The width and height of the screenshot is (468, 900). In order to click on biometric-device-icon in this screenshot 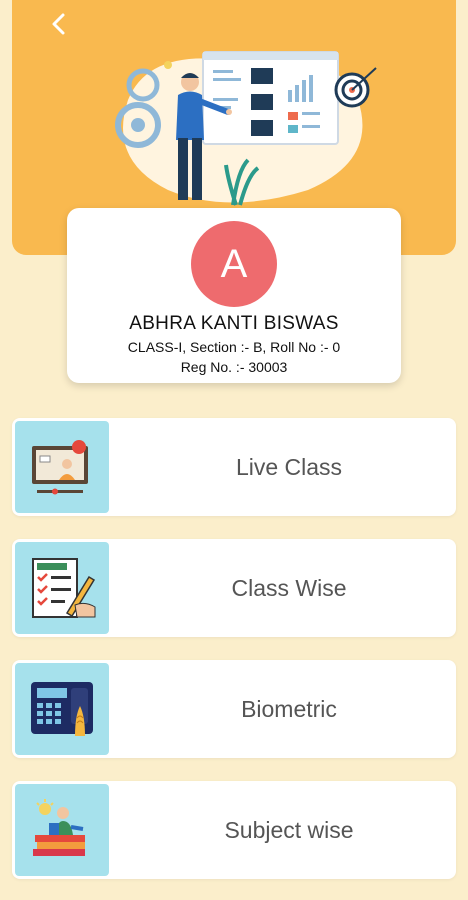, I will do `click(62, 709)`.